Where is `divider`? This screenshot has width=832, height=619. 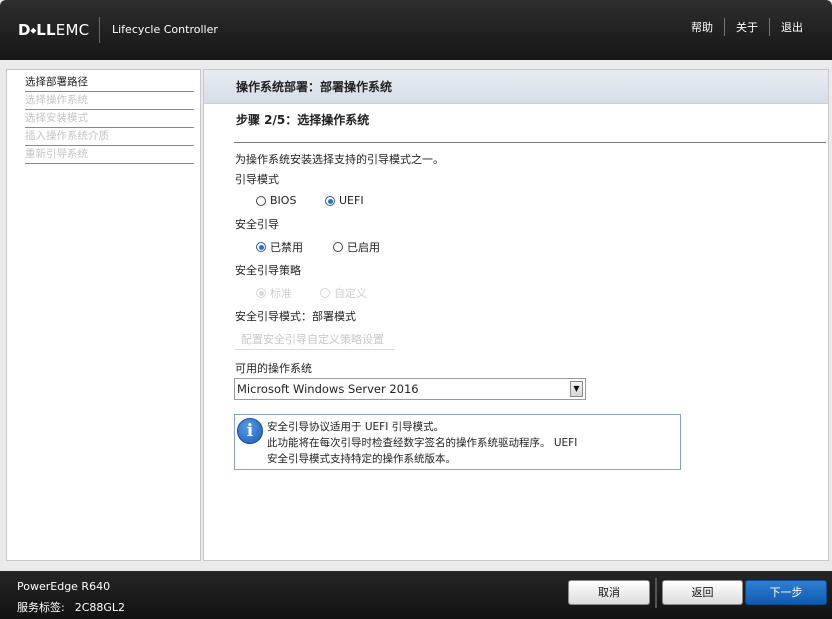
divider is located at coordinates (530, 142).